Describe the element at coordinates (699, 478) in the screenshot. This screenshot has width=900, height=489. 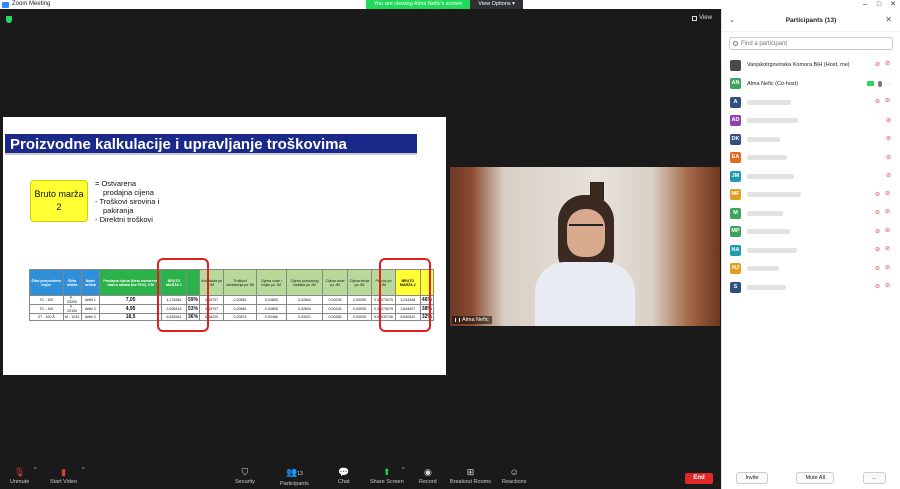
I see `end-meeting-button: End` at that location.